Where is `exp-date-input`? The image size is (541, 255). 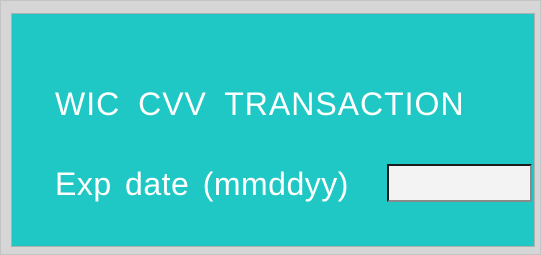 exp-date-input is located at coordinates (459, 183).